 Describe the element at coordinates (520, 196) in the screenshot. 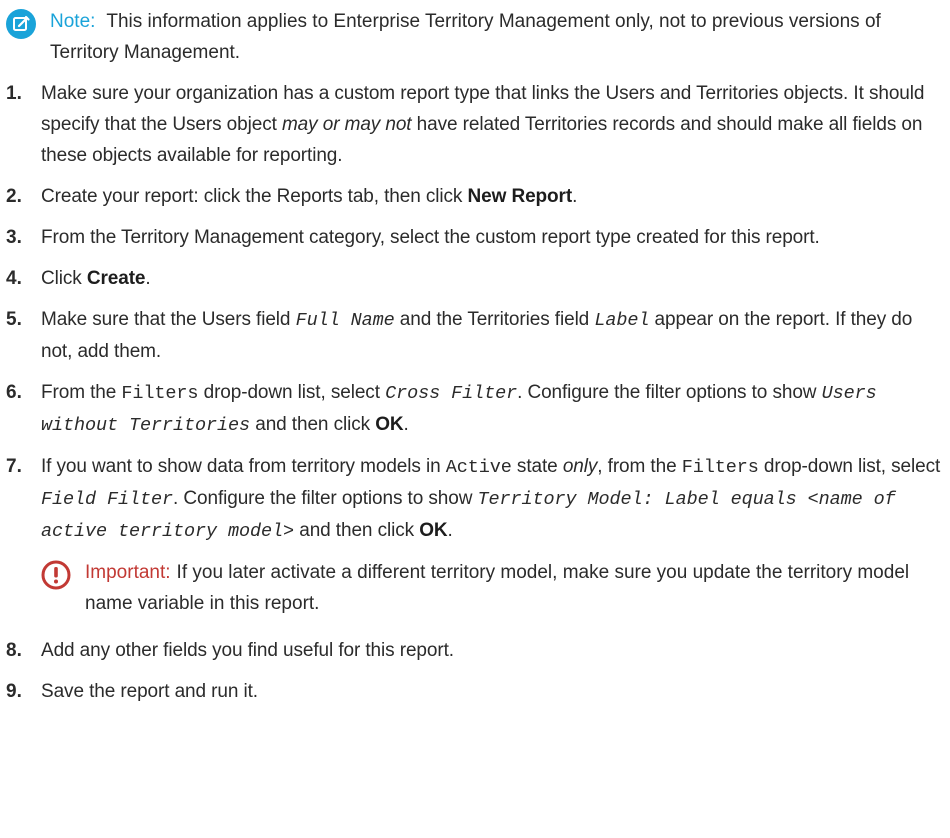

I see `ui-label-bold: New Report` at that location.